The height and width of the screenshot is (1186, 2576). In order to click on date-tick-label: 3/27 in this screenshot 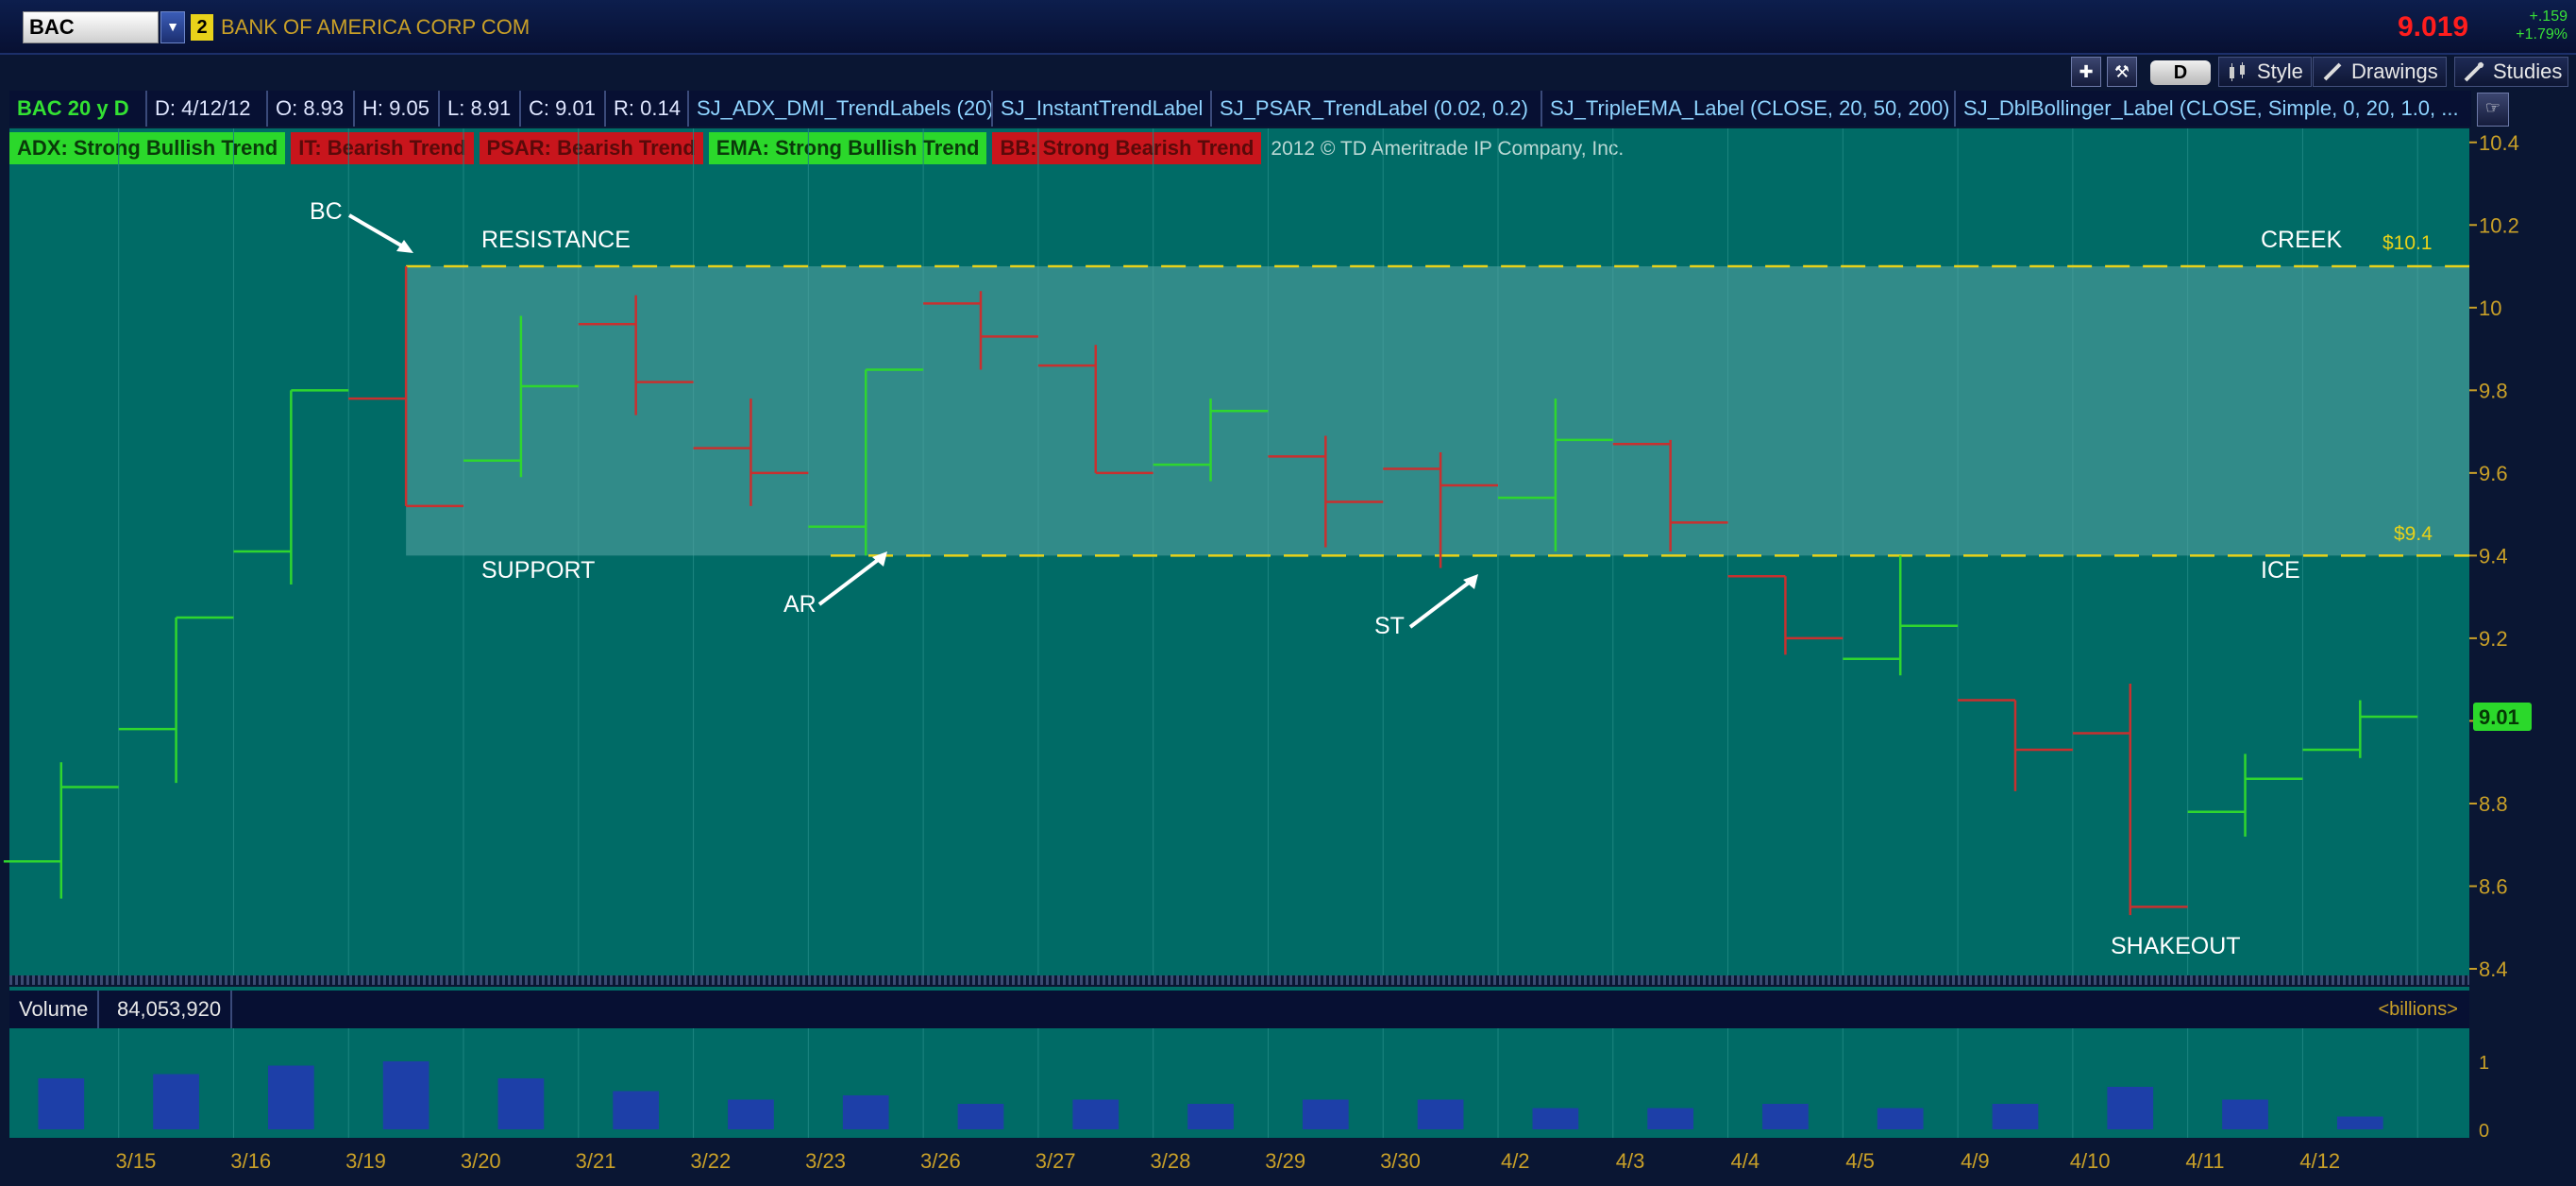, I will do `click(1055, 1161)`.